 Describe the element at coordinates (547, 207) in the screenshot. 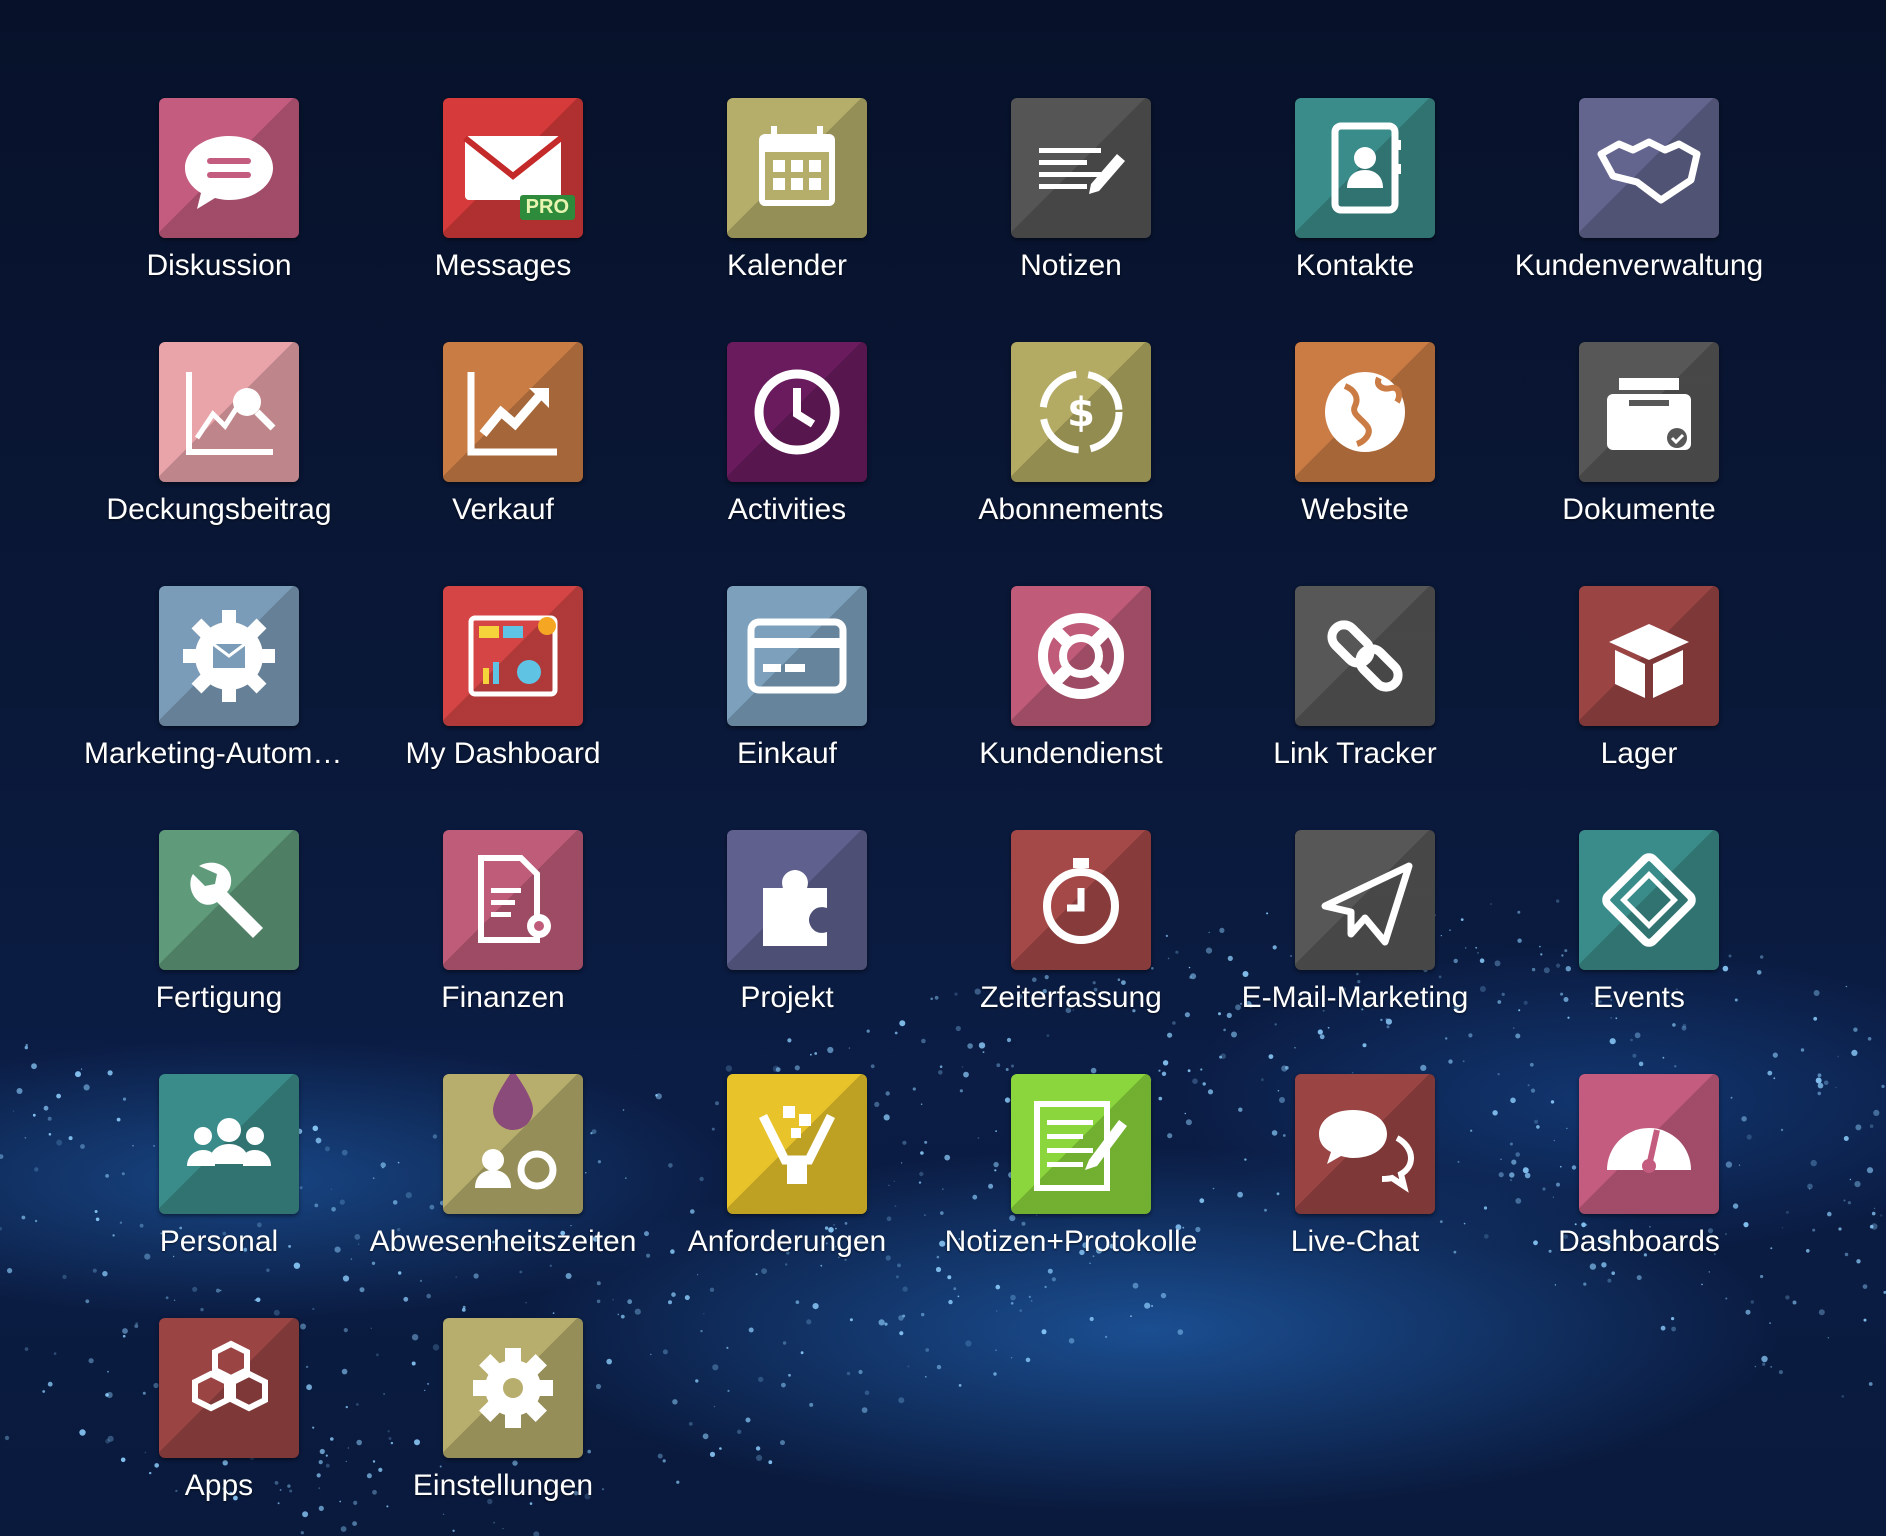

I see `pro-badge: PRO` at that location.